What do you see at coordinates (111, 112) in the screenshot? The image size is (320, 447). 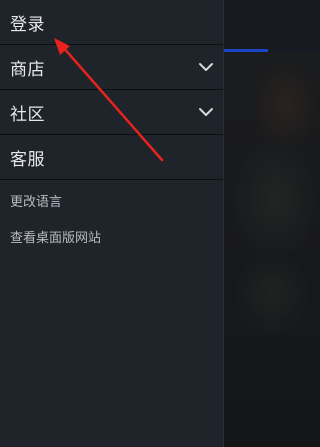 I see `nav-item-community: 社区` at bounding box center [111, 112].